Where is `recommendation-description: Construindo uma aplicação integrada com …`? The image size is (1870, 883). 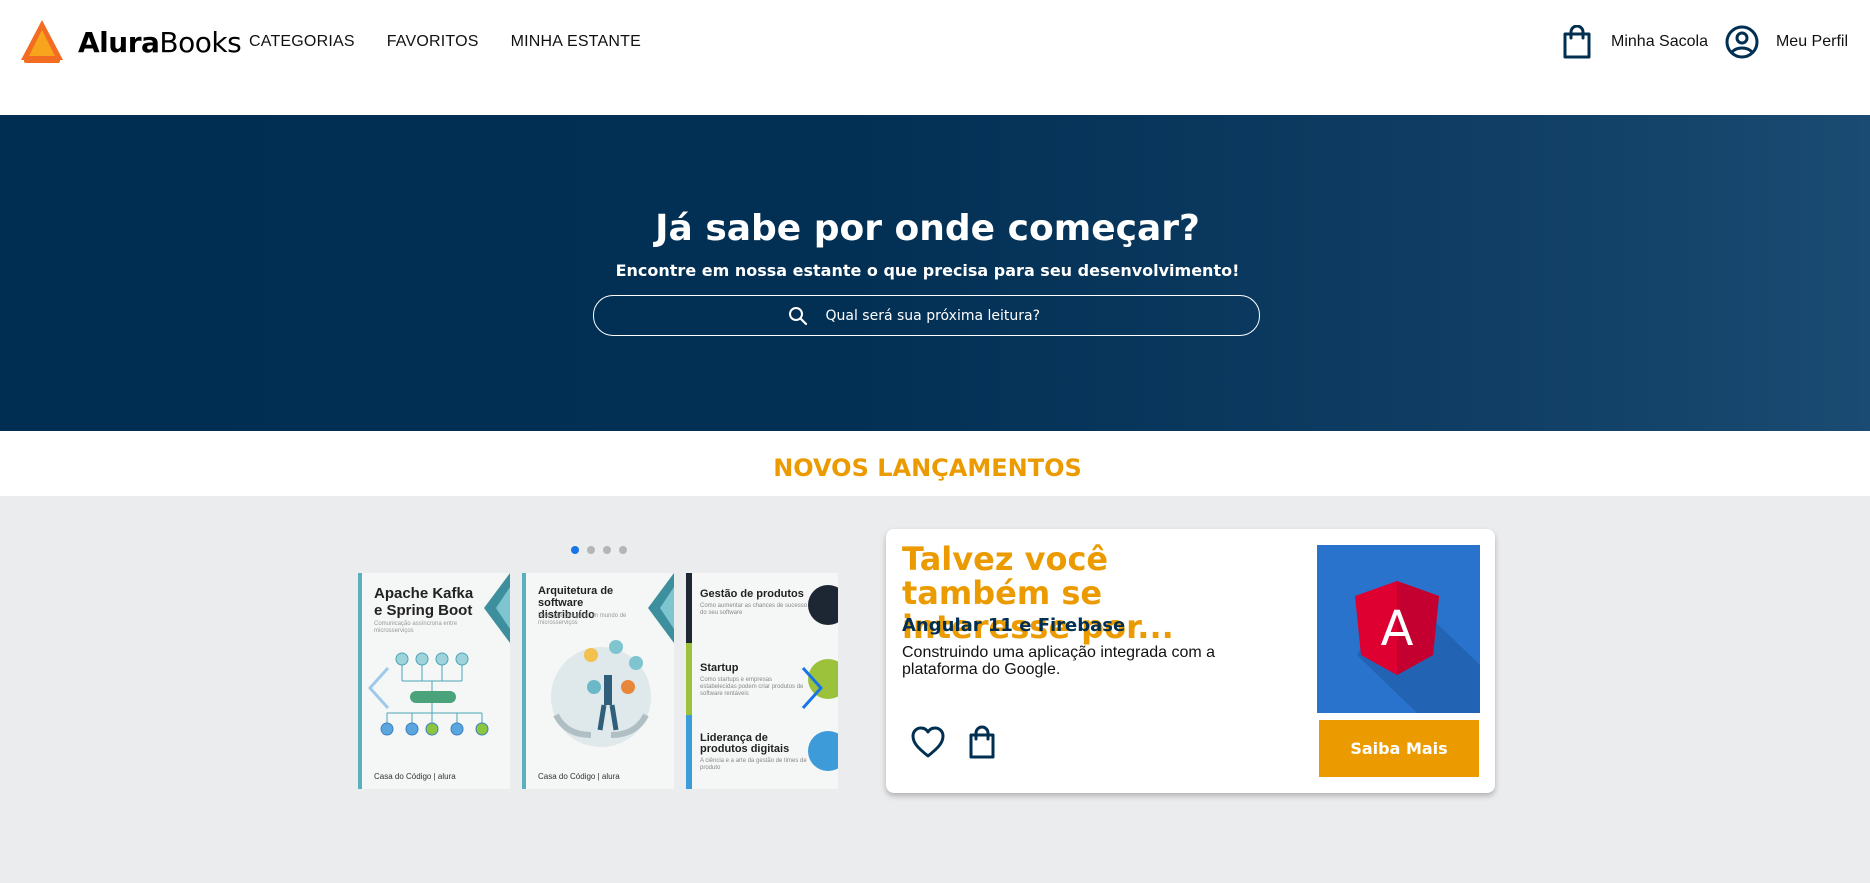
recommendation-description: Construindo uma aplicação integrada com … is located at coordinates (1059, 661).